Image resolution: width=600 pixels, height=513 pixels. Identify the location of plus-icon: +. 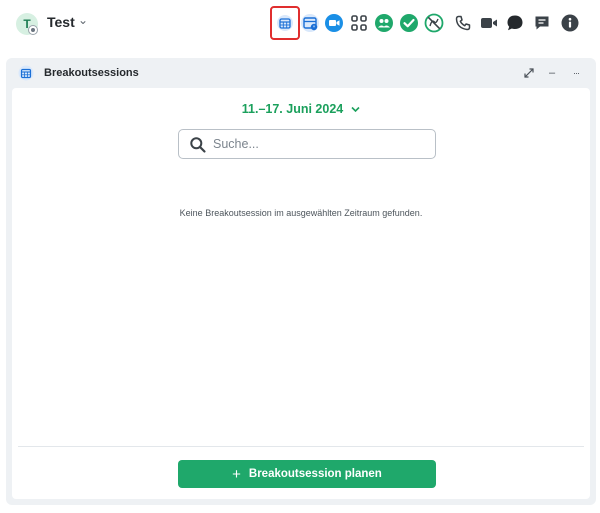
(236, 474).